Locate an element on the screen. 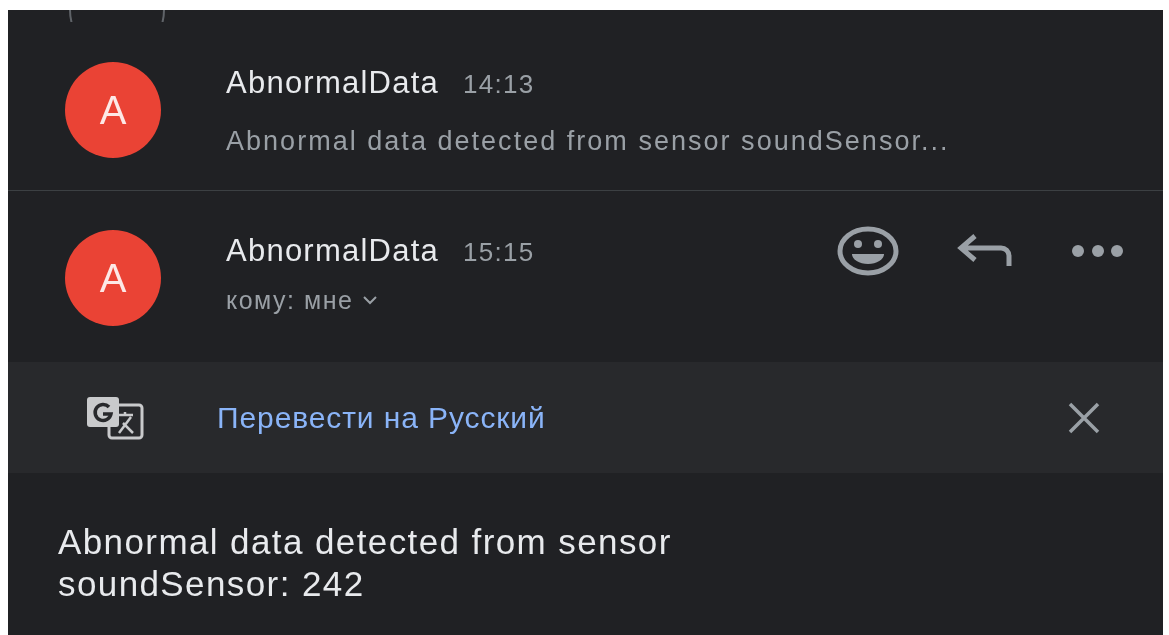  recipient-label: кому: мне is located at coordinates (290, 300).